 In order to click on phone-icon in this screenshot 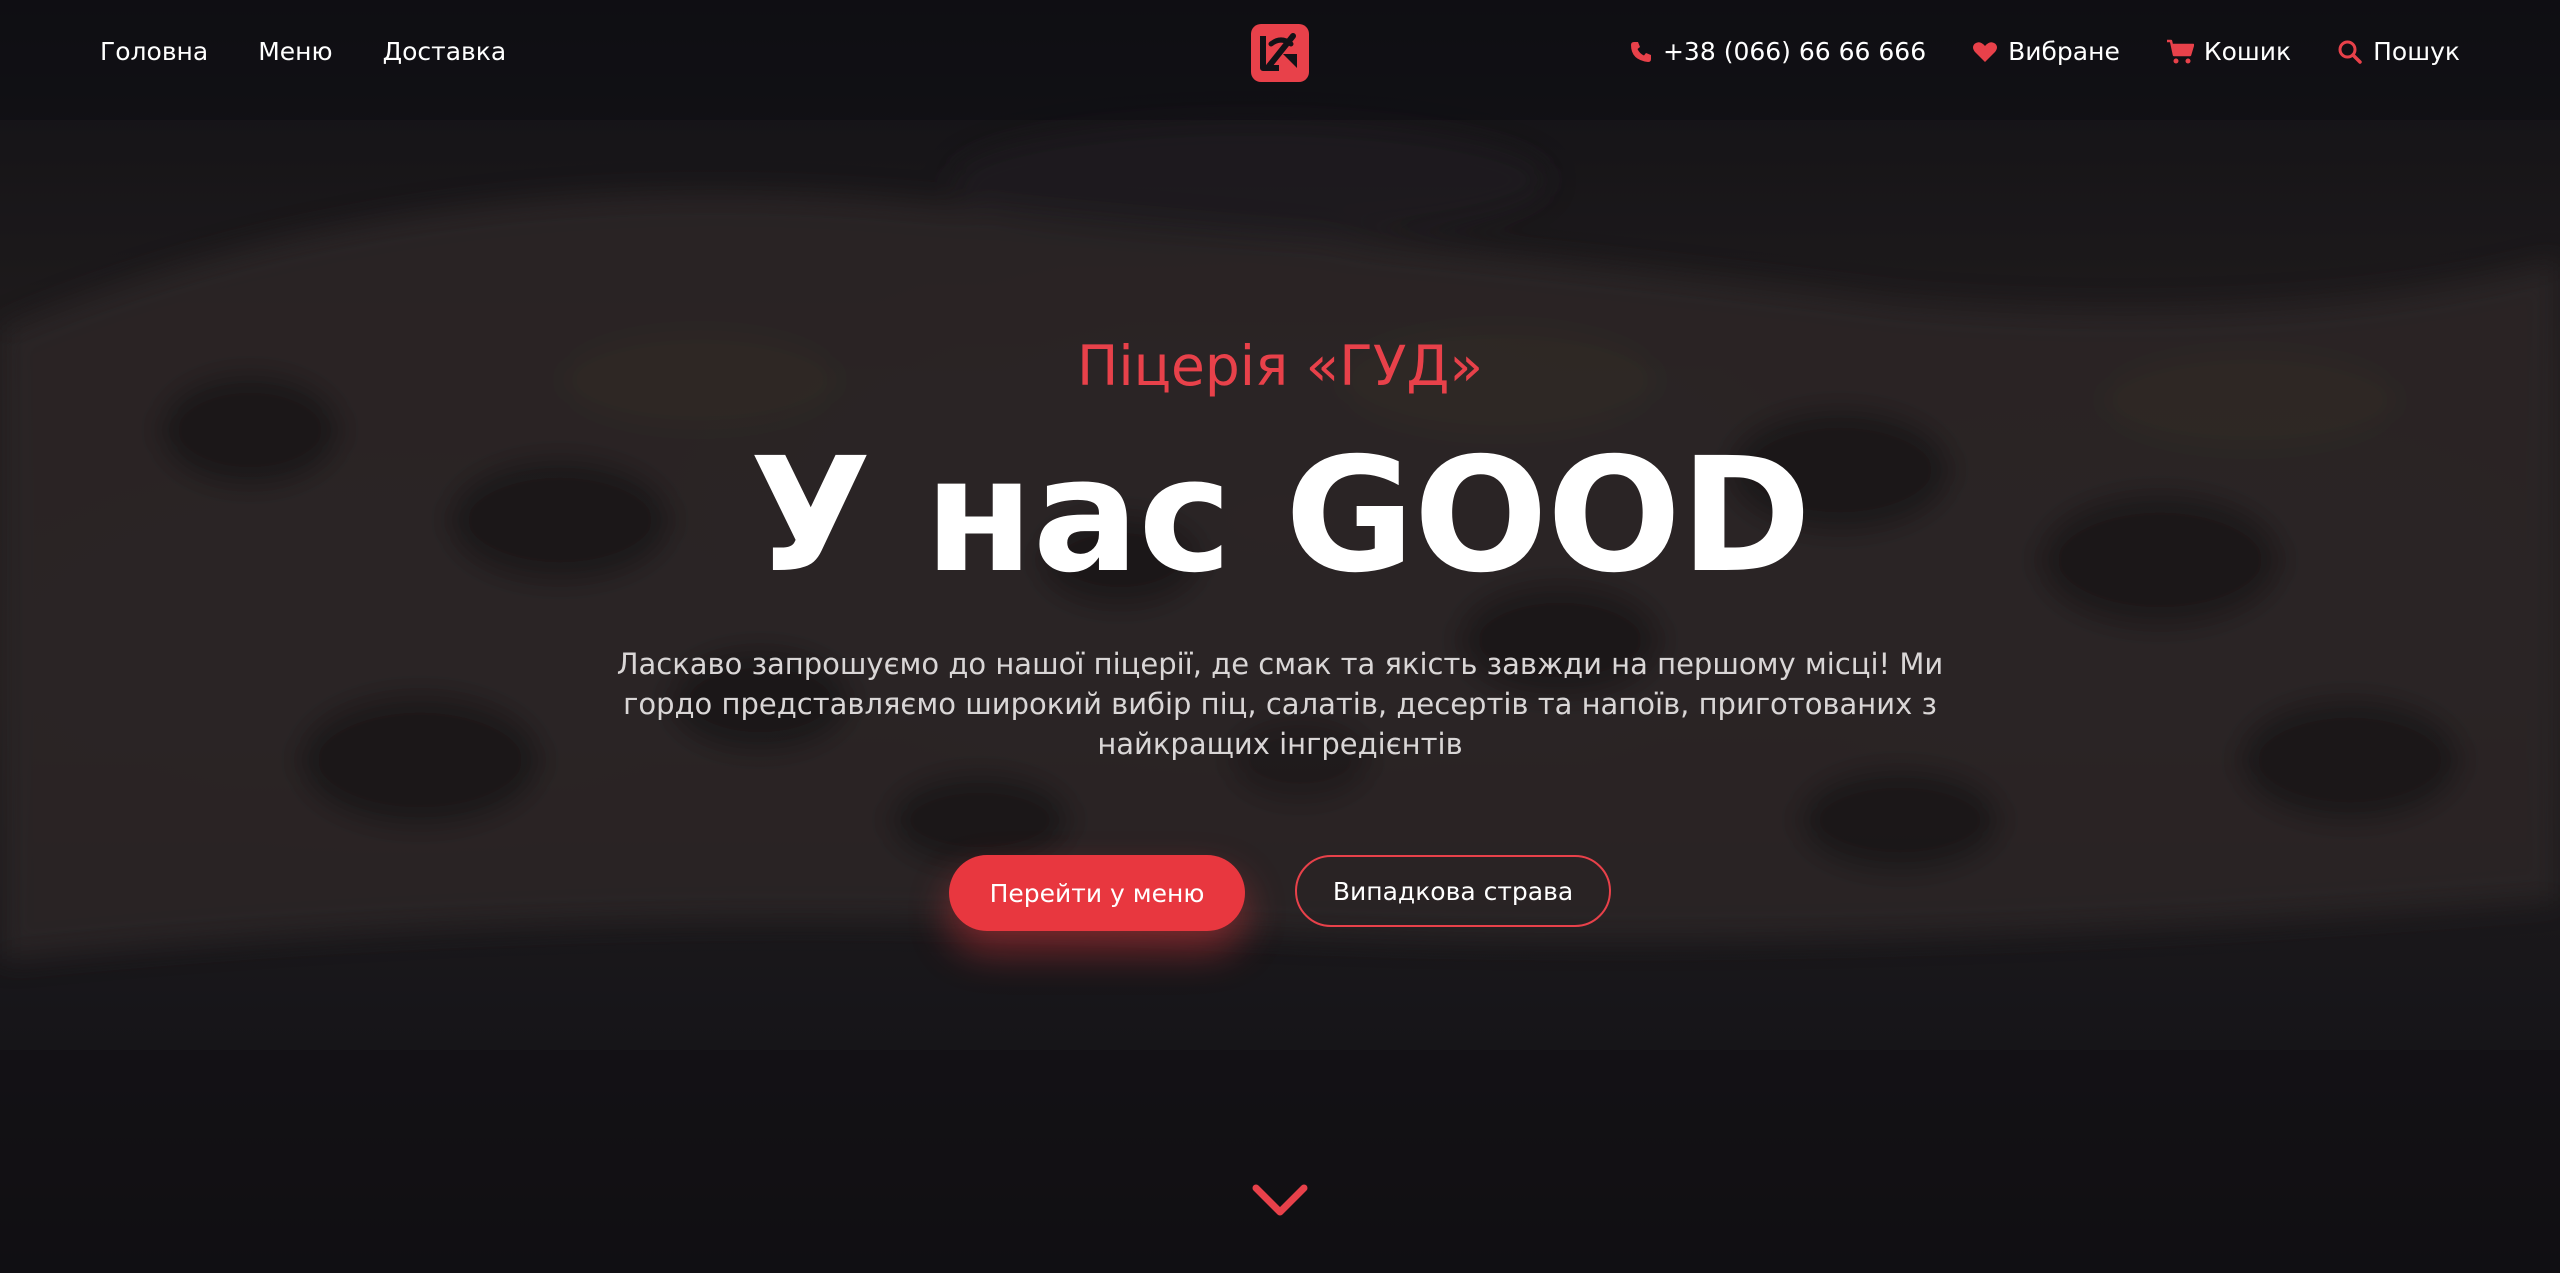, I will do `click(1640, 52)`.